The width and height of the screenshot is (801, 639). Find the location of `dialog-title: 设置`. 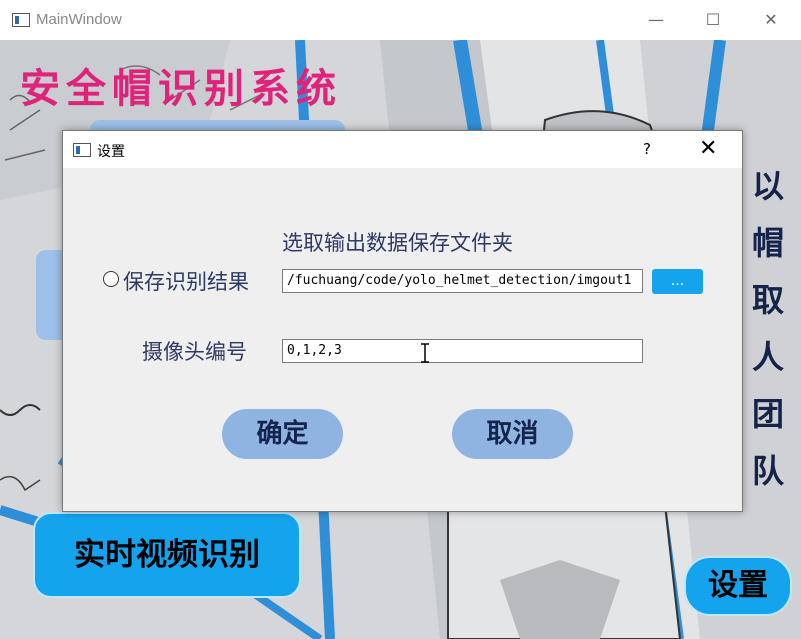

dialog-title: 设置 is located at coordinates (111, 152).